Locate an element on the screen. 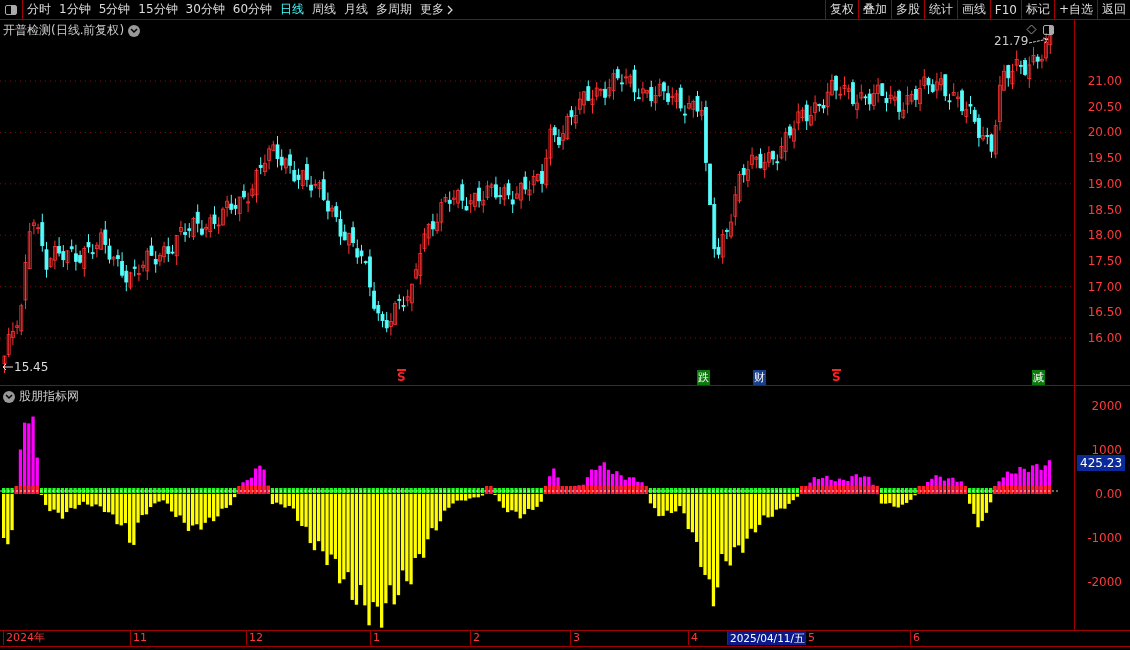 This screenshot has height=650, width=1130. date-label: 2025/04/11/五 is located at coordinates (767, 638).